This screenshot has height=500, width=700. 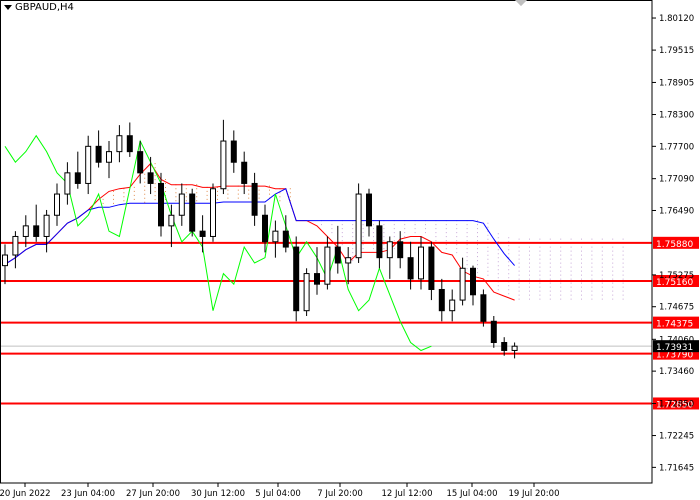 I want to click on symbol-label: GBPAUD,H4, so click(x=44, y=7).